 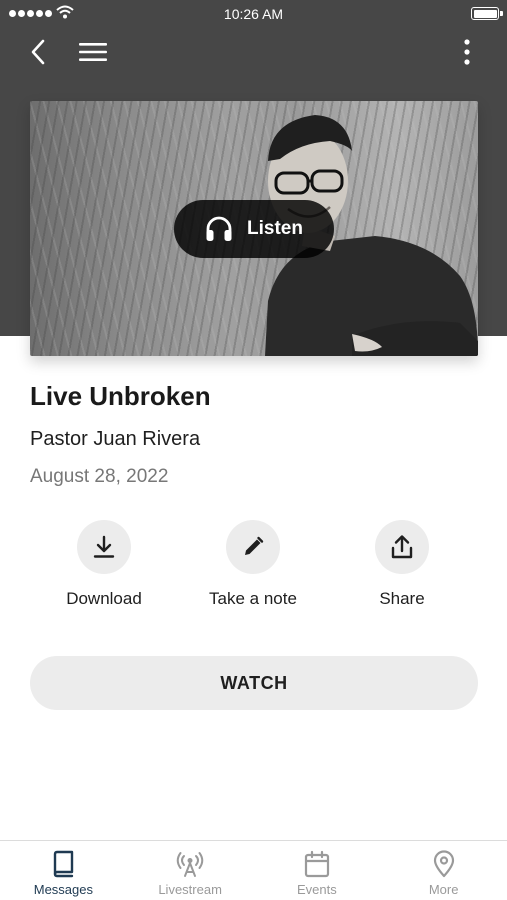 What do you see at coordinates (115, 439) in the screenshot?
I see `message-speaker: Pastor Juan Rivera` at bounding box center [115, 439].